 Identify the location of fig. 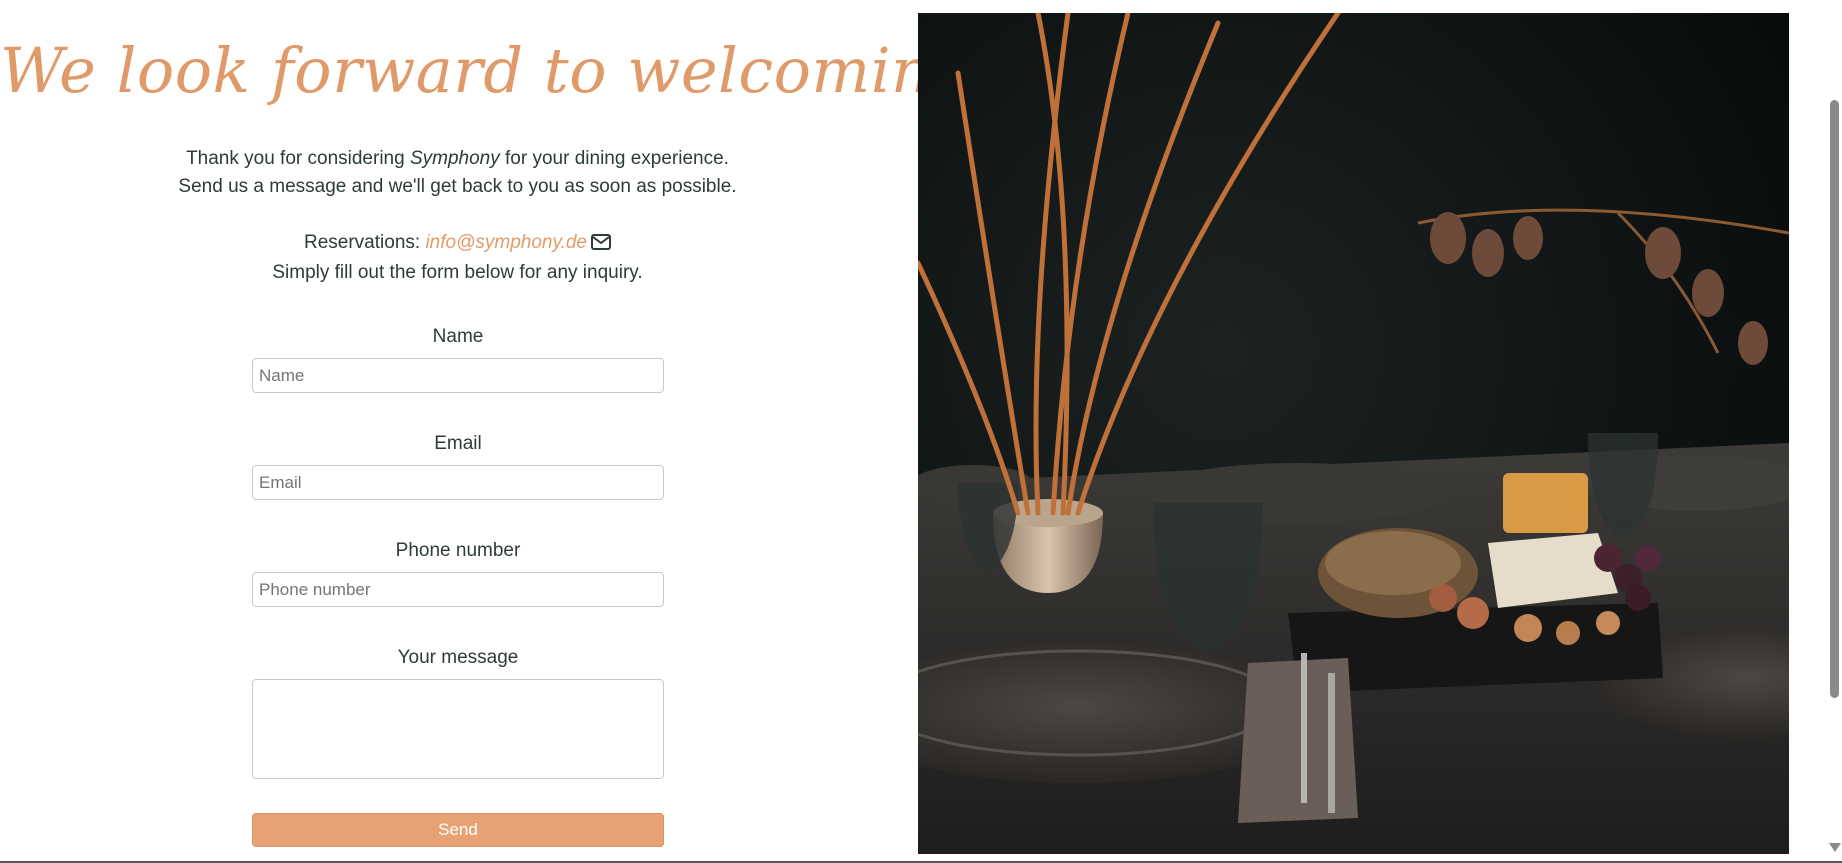
(1473, 613).